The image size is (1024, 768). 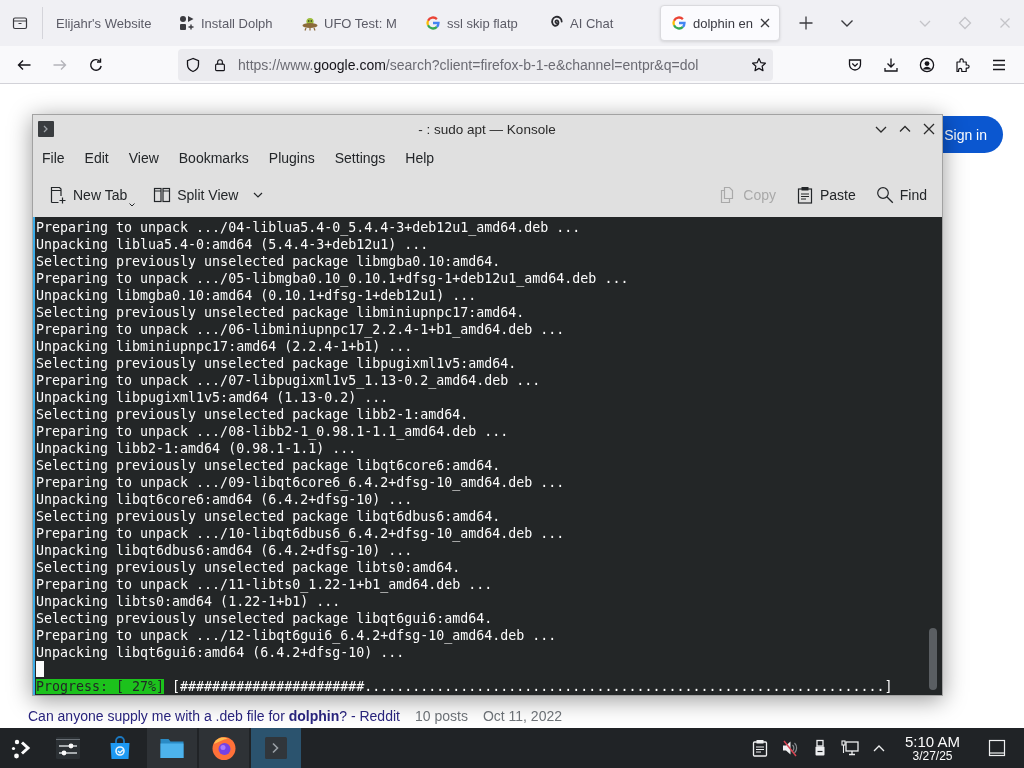 What do you see at coordinates (258, 195) in the screenshot?
I see `caret-icon` at bounding box center [258, 195].